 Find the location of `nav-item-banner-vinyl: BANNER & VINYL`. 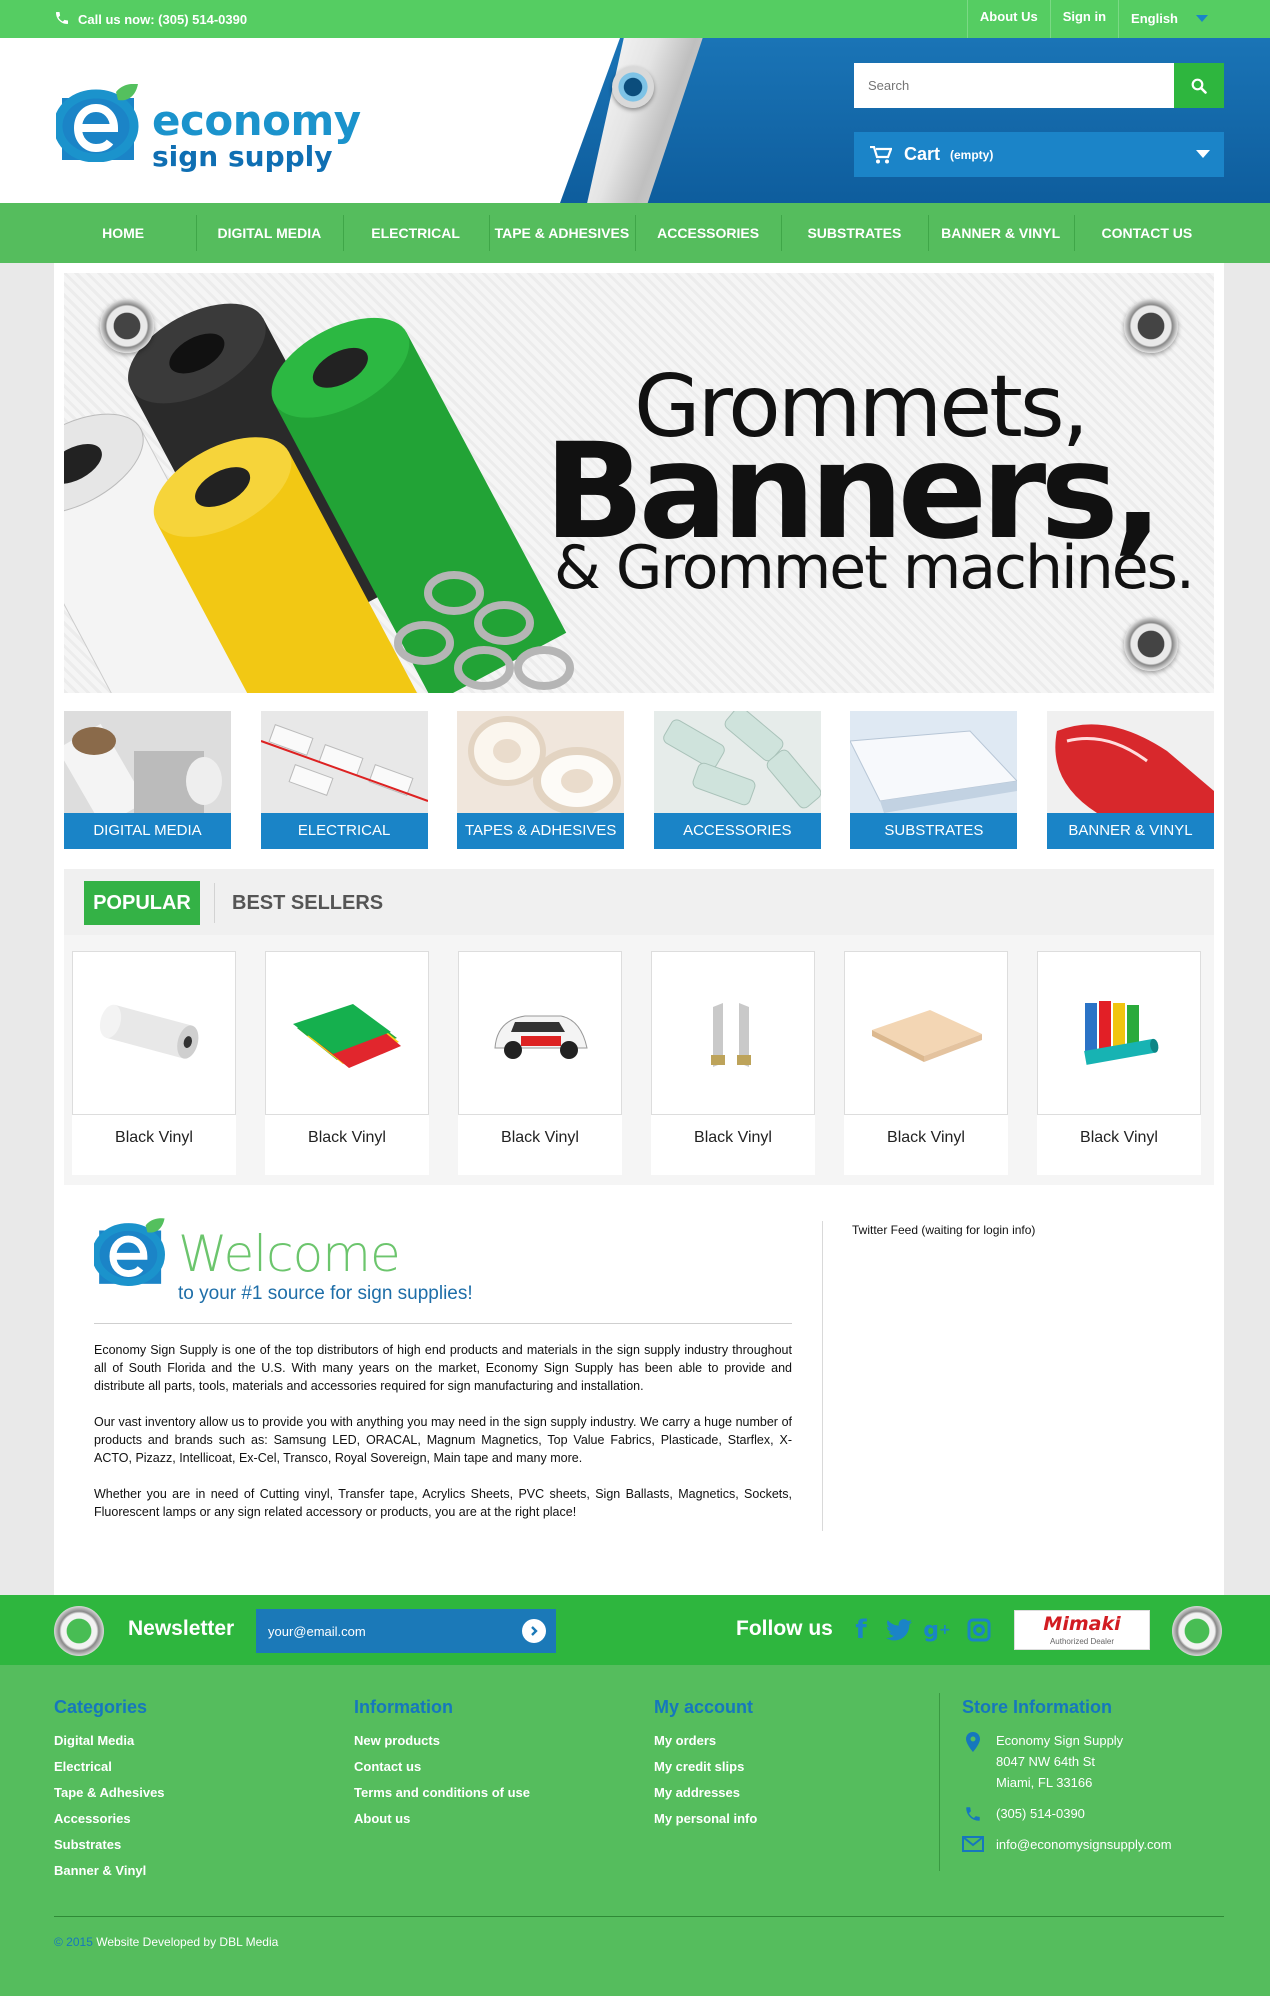

nav-item-banner-vinyl: BANNER & VINYL is located at coordinates (1000, 233).